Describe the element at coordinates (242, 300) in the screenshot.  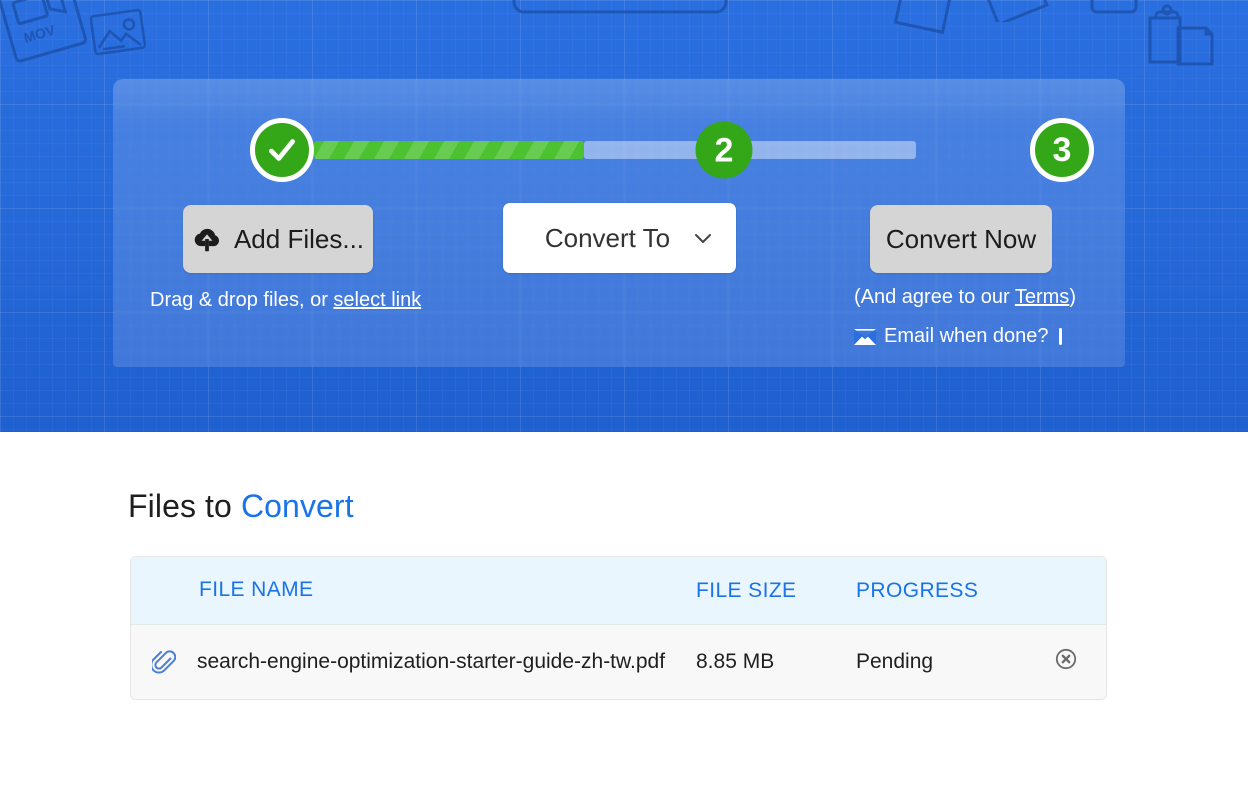
I see `drag-drop-text: Drag & drop files, or` at that location.